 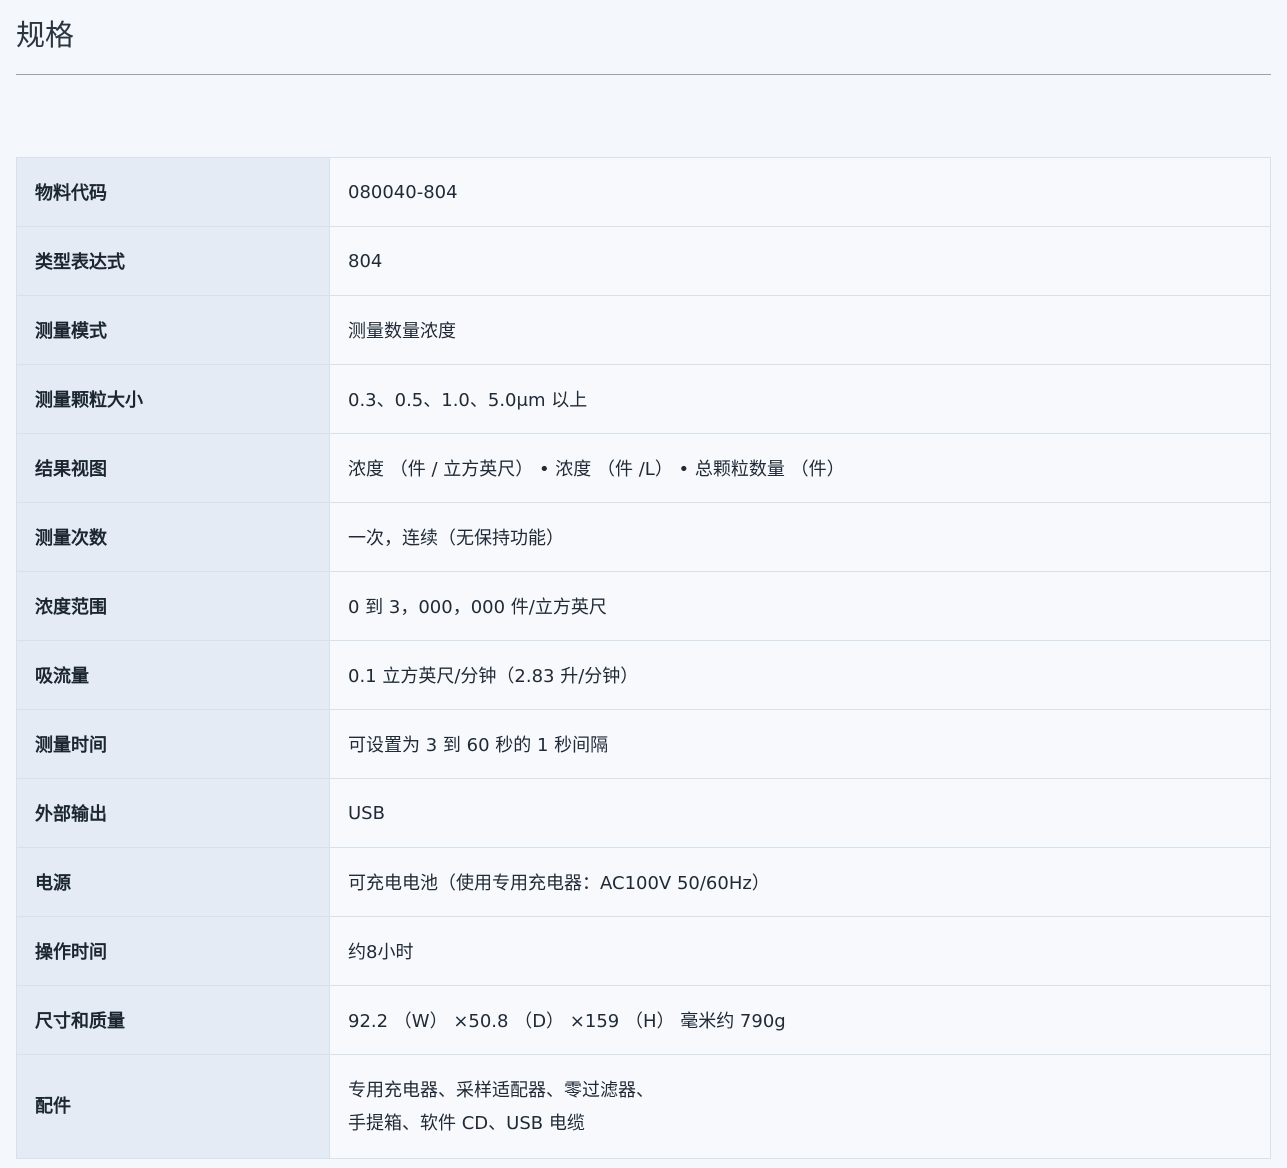 I want to click on spec-label: 结果视图, so click(x=173, y=468).